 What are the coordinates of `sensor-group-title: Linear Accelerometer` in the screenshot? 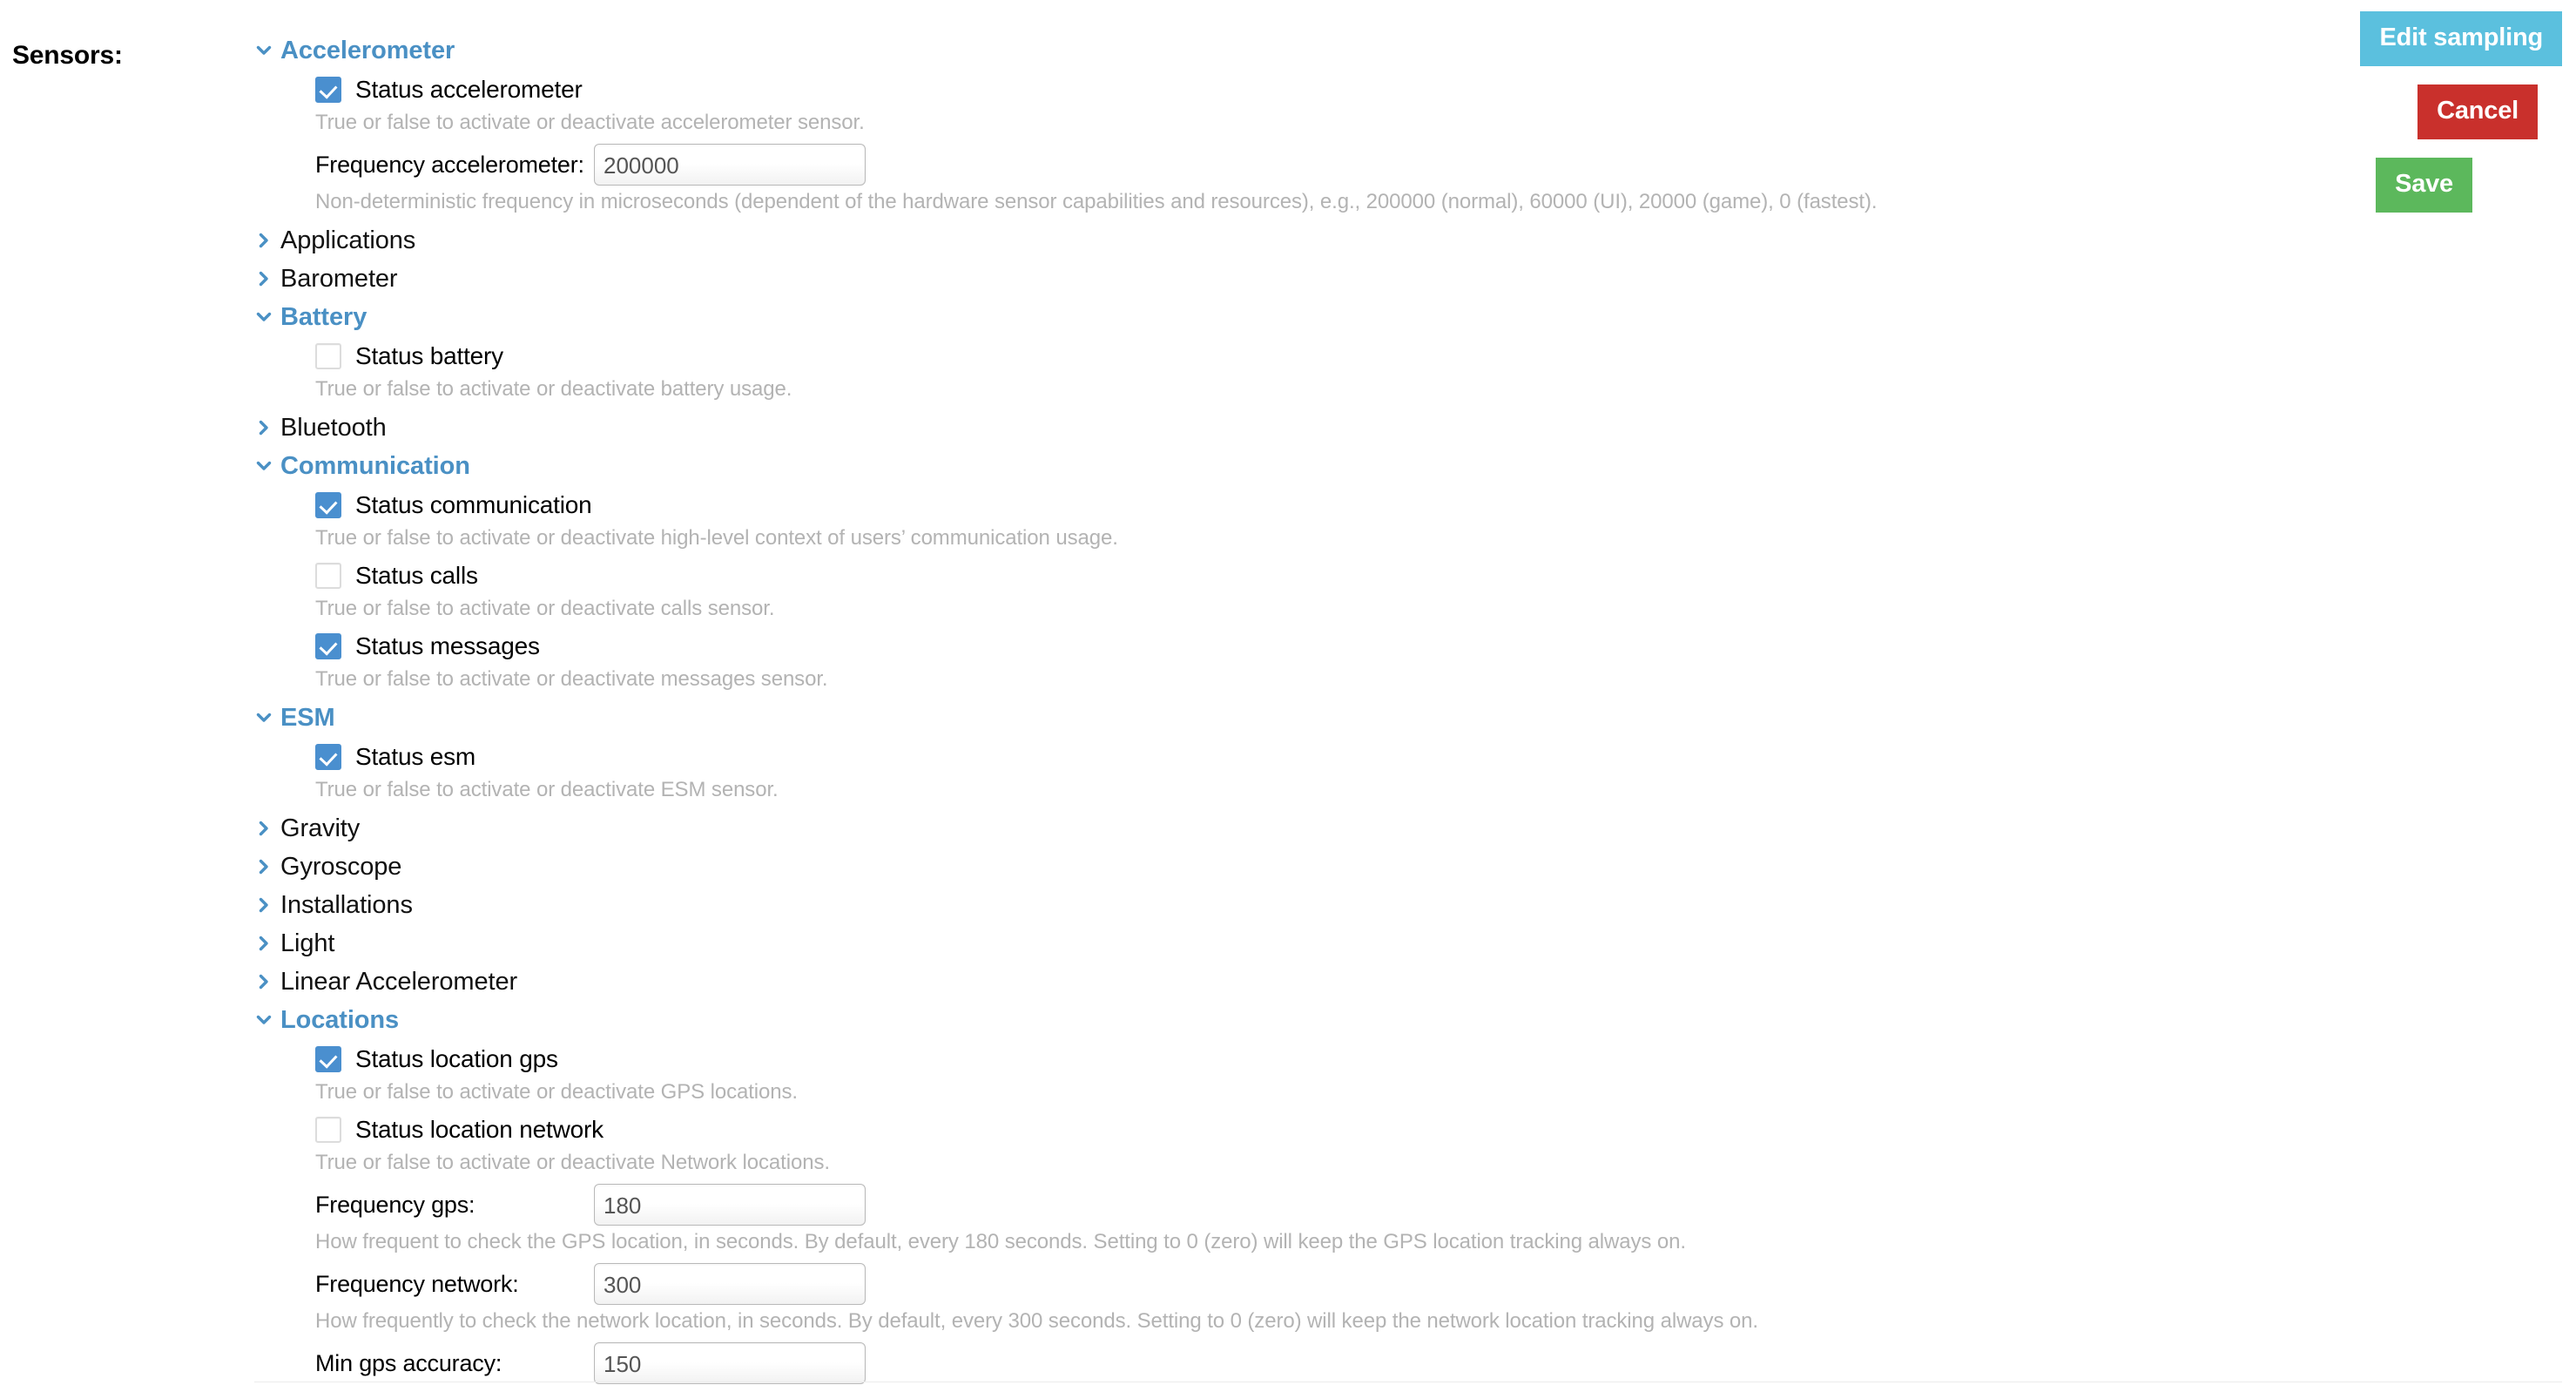 It's located at (399, 982).